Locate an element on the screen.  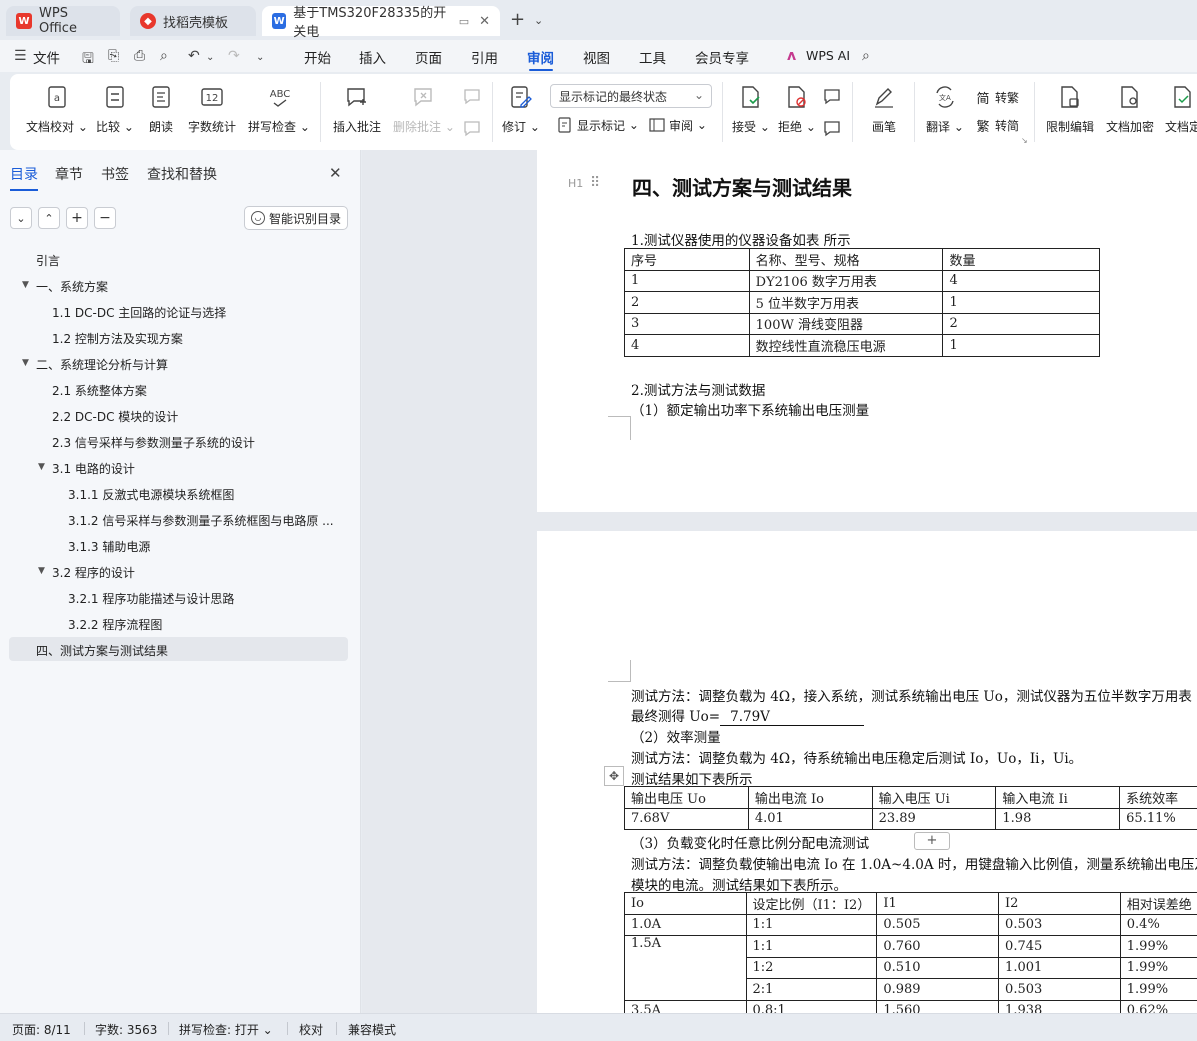
word-count-button: 12 字数统计 is located at coordinates (212, 109).